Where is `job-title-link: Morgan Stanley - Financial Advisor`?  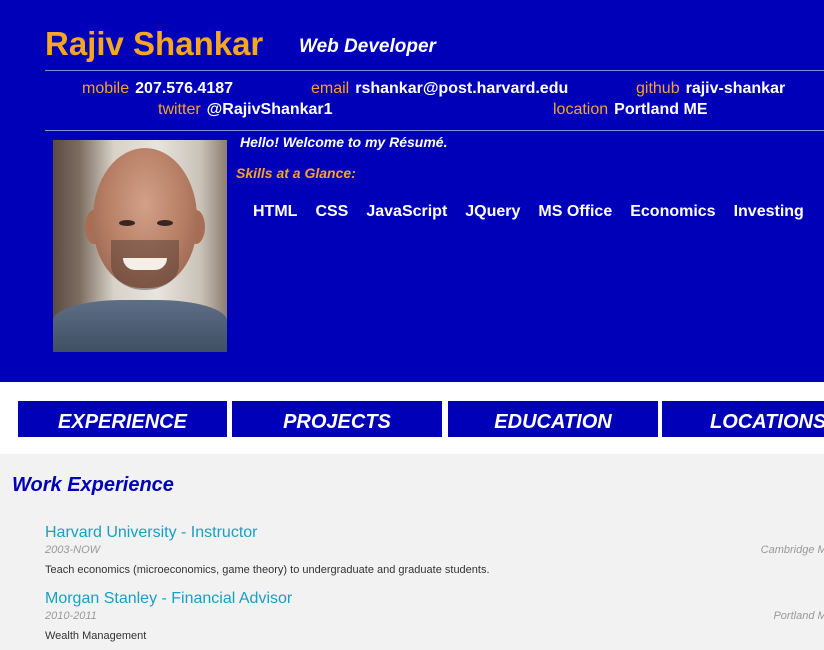 job-title-link: Morgan Stanley - Financial Advisor is located at coordinates (168, 598).